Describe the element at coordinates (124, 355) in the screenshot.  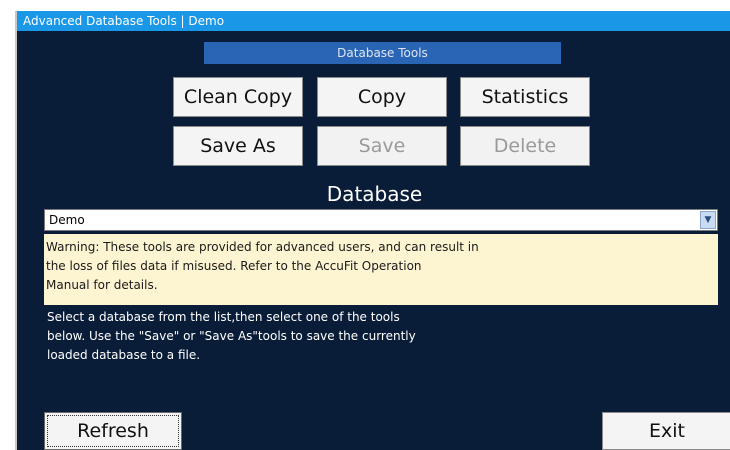
I see `instructions-line: loaded database to a file.` at that location.